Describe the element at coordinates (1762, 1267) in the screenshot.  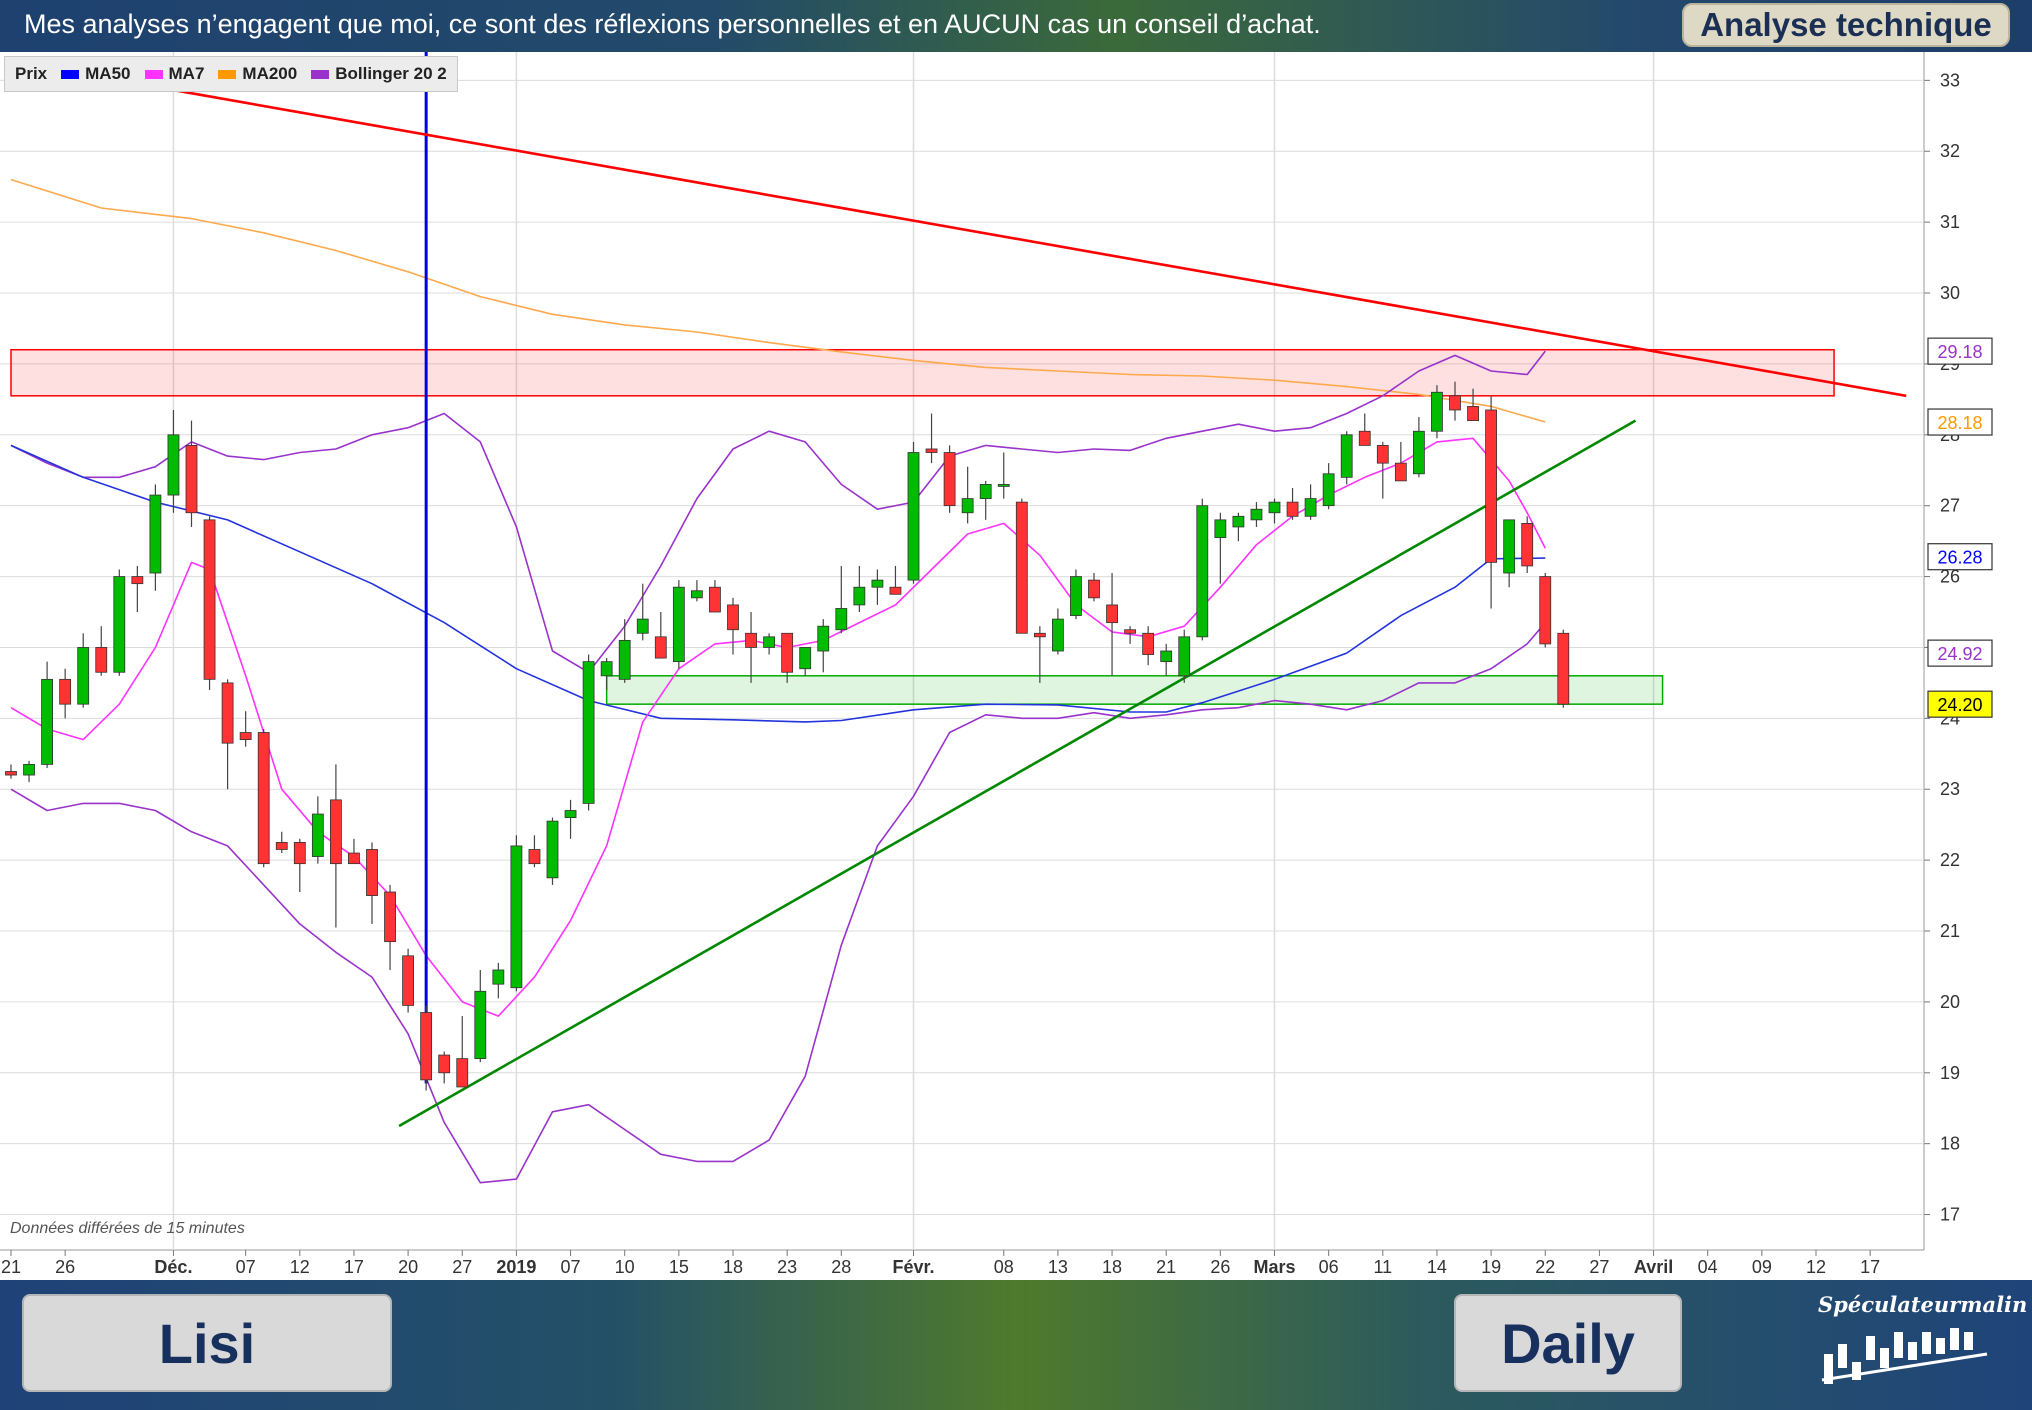
I see `x-tick-label: 09` at that location.